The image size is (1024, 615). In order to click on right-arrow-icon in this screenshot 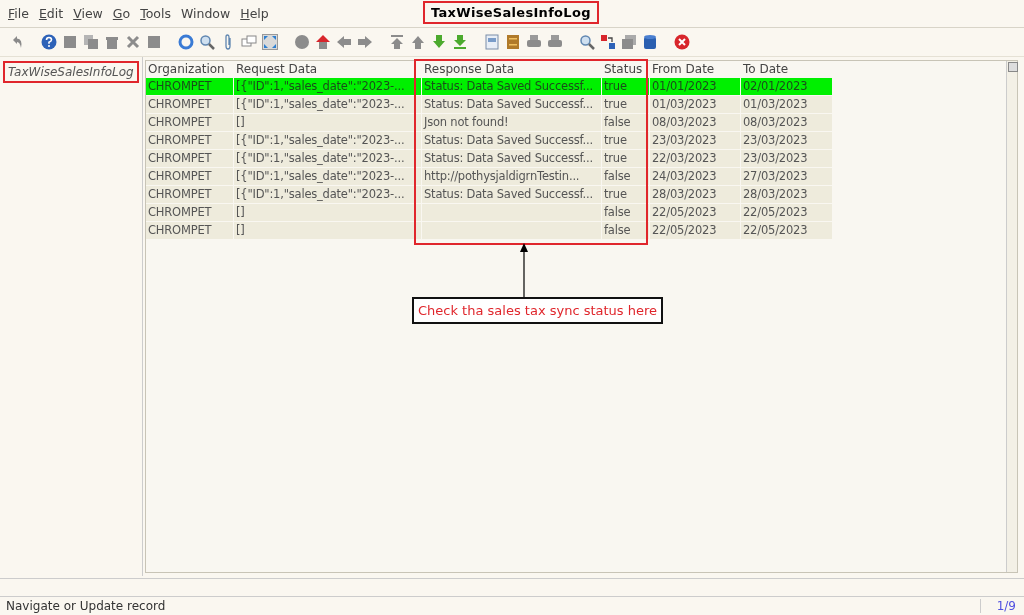, I will do `click(365, 42)`.